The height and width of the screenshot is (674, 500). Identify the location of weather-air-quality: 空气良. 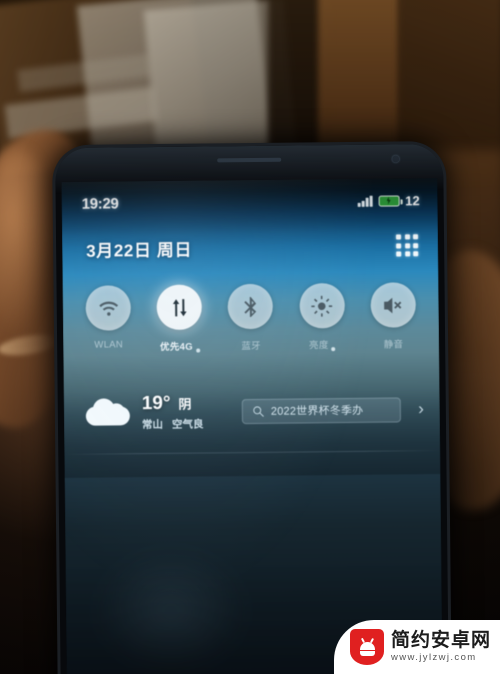
(187, 424).